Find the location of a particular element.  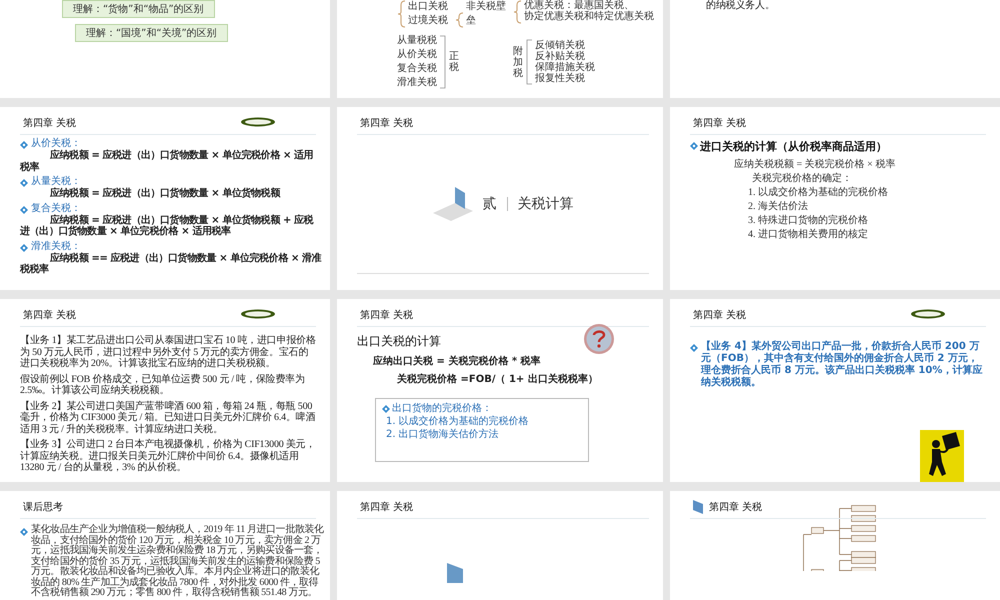

formula: 应纳出口关税 = 关税完税价格 * 税率 is located at coordinates (457, 361).